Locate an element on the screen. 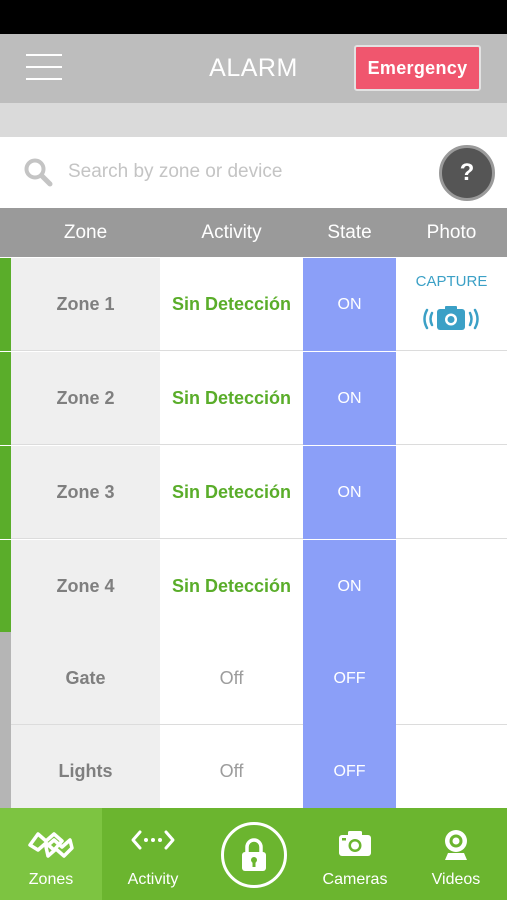  tab-cameras-label: Cameras is located at coordinates (355, 879).